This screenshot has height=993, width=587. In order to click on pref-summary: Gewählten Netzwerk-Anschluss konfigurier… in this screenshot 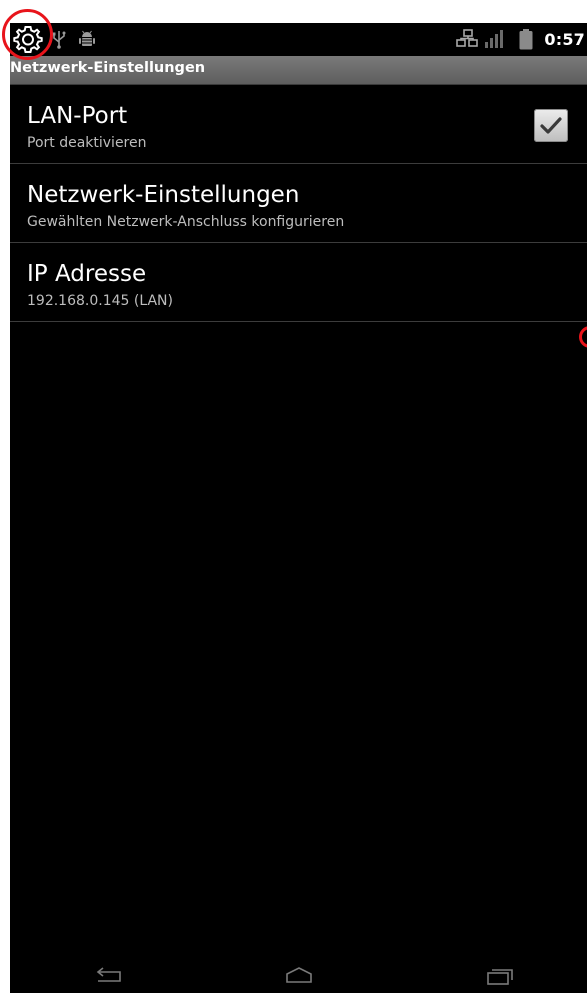, I will do `click(186, 222)`.